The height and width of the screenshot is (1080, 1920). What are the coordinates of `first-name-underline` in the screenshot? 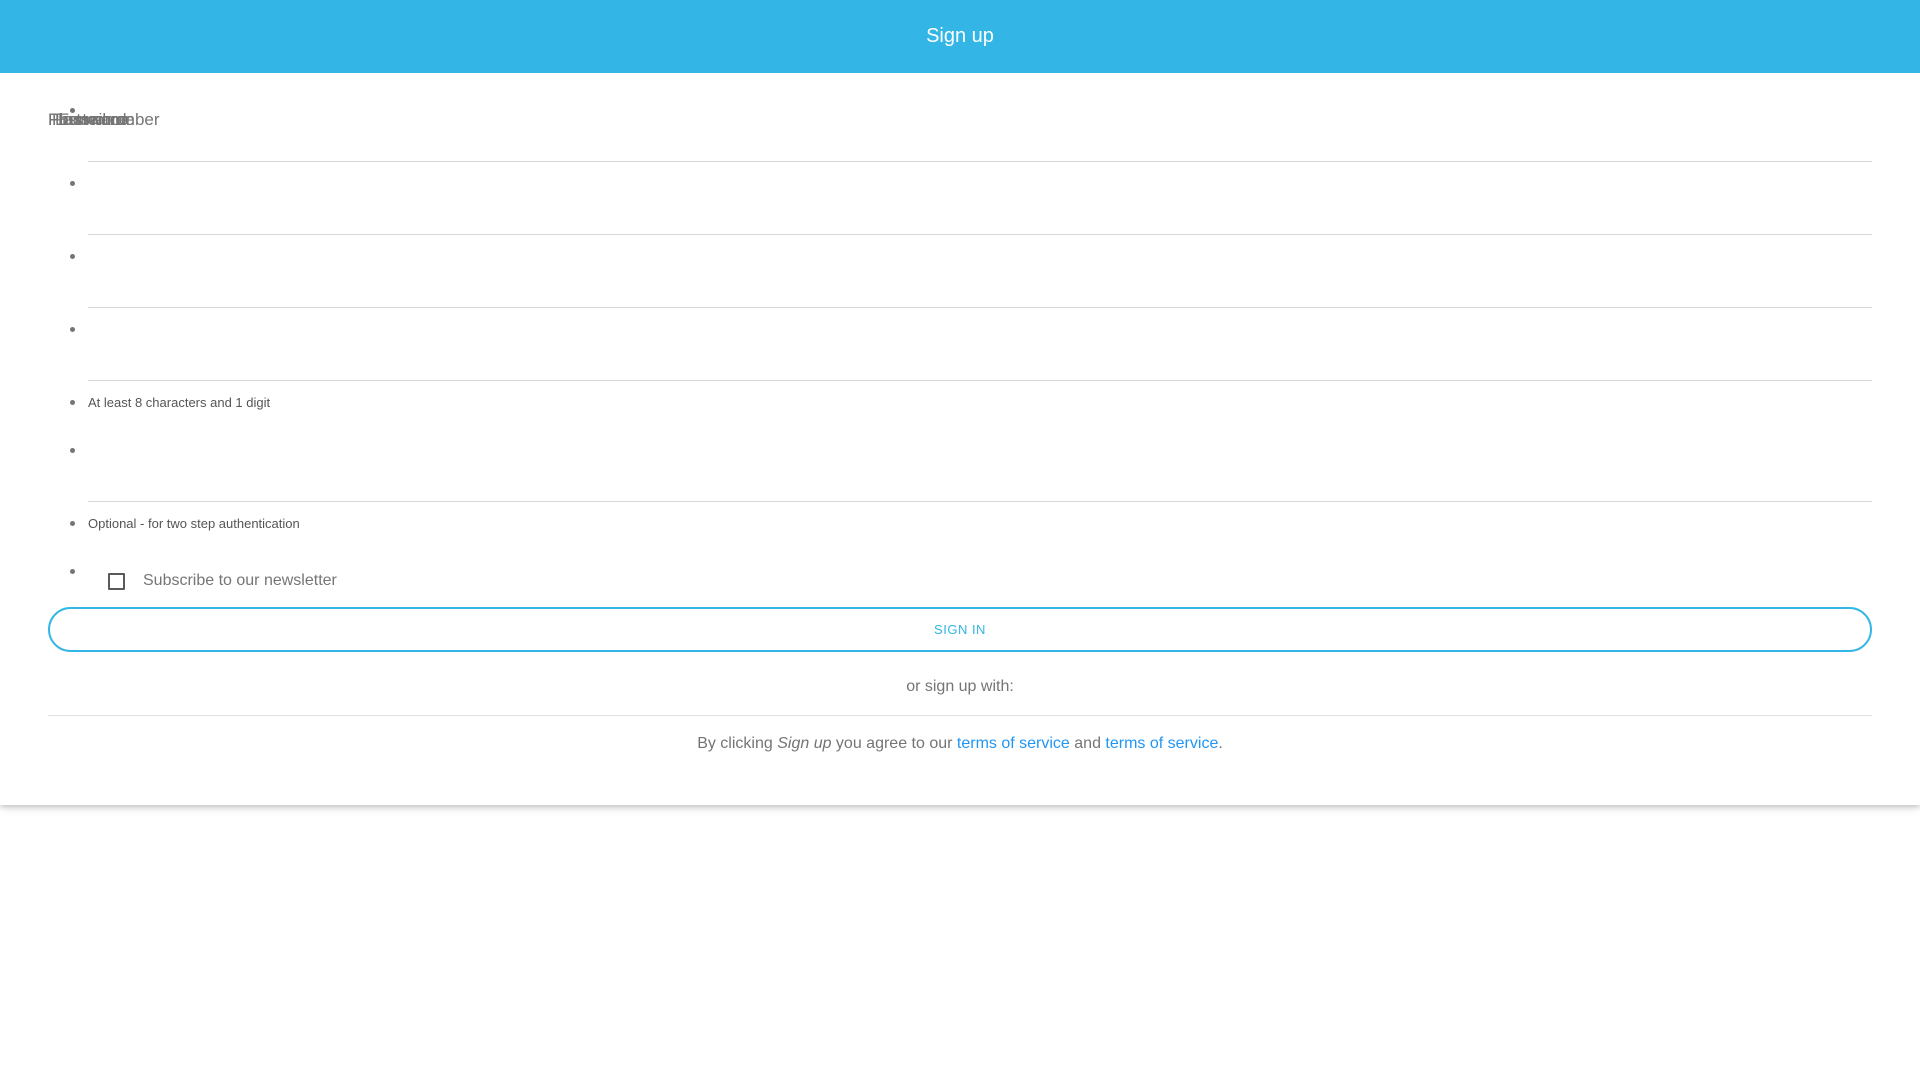 It's located at (980, 161).